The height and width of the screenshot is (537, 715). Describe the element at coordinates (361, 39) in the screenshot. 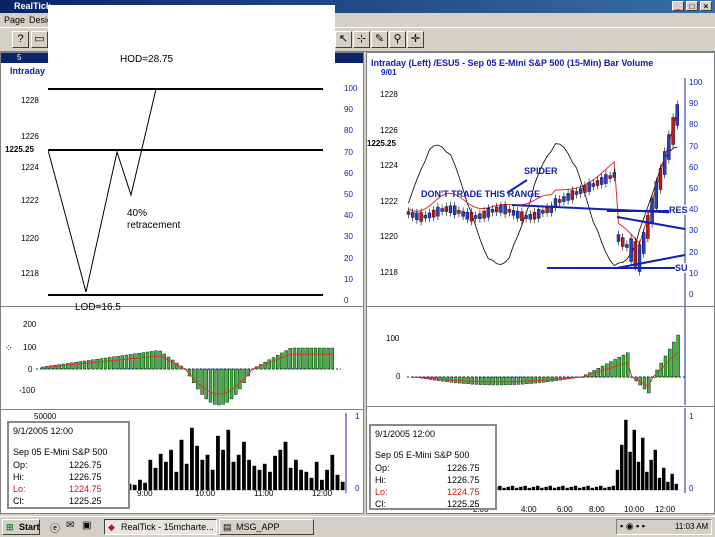

I see `crosshair-select-icon: ⊹` at that location.